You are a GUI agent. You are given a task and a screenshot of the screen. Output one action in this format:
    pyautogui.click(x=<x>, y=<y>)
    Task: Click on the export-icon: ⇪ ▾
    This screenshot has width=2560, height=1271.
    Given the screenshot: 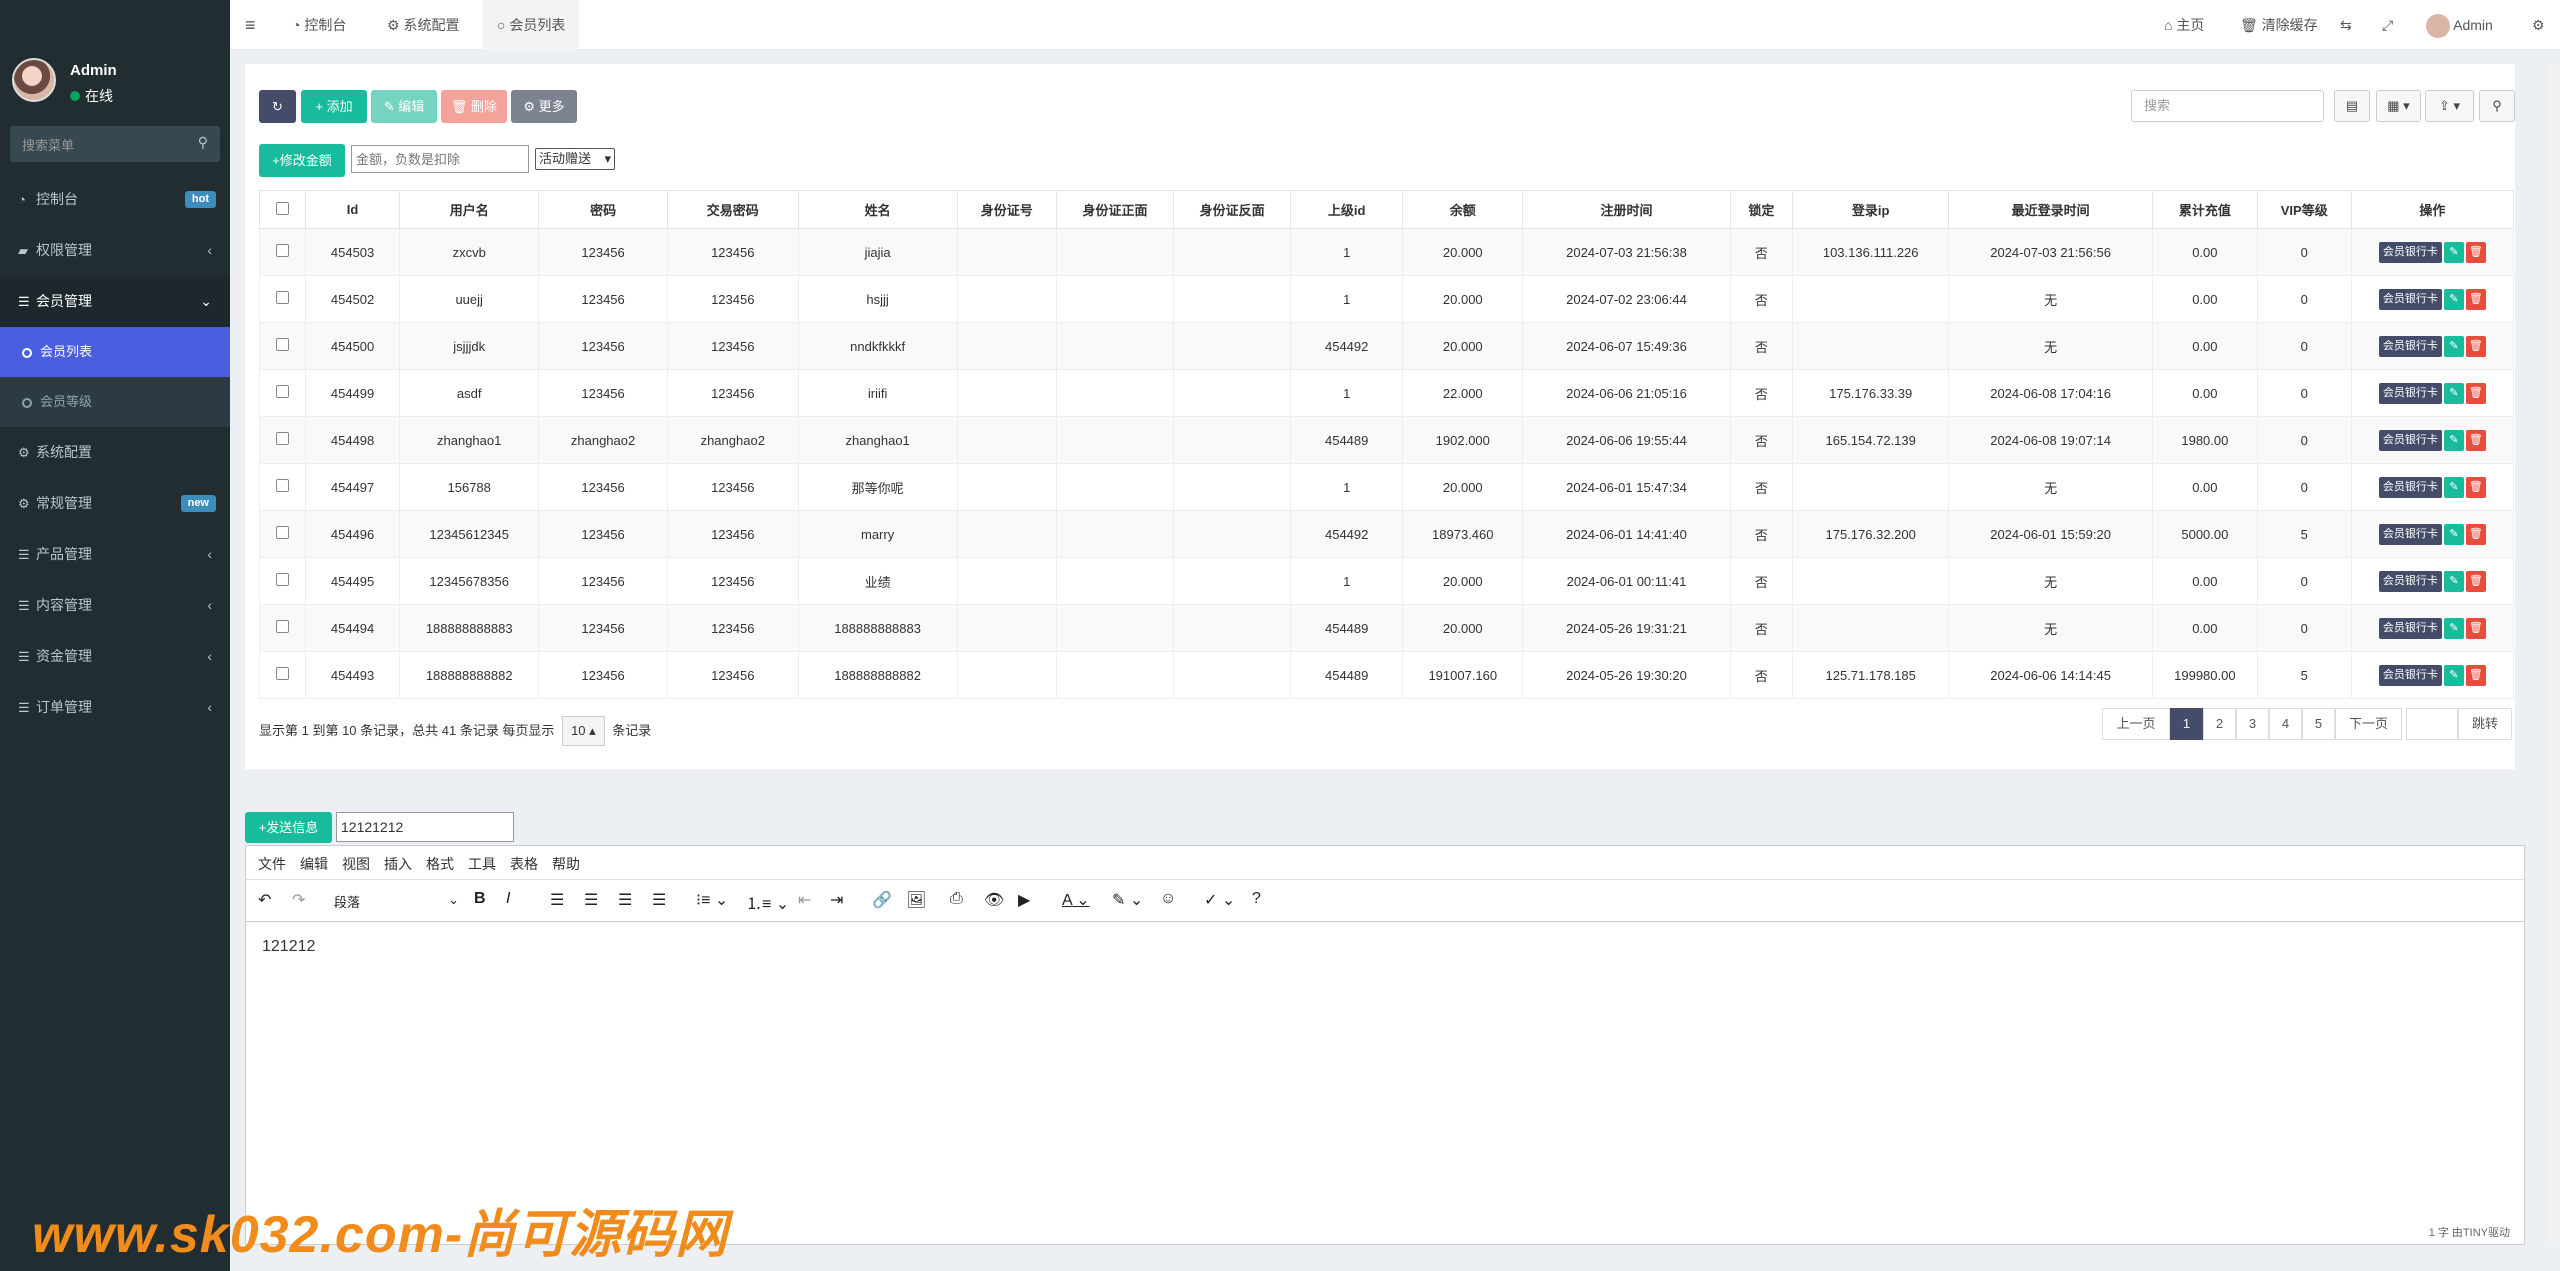 What is the action you would take?
    pyautogui.click(x=2449, y=106)
    